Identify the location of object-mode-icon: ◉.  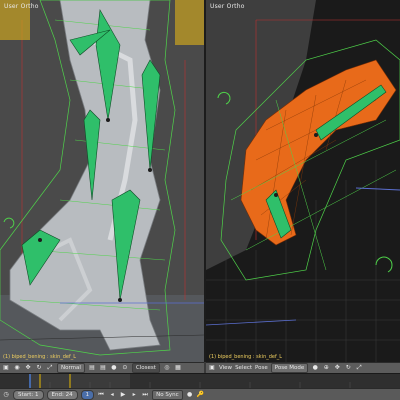
(17, 368).